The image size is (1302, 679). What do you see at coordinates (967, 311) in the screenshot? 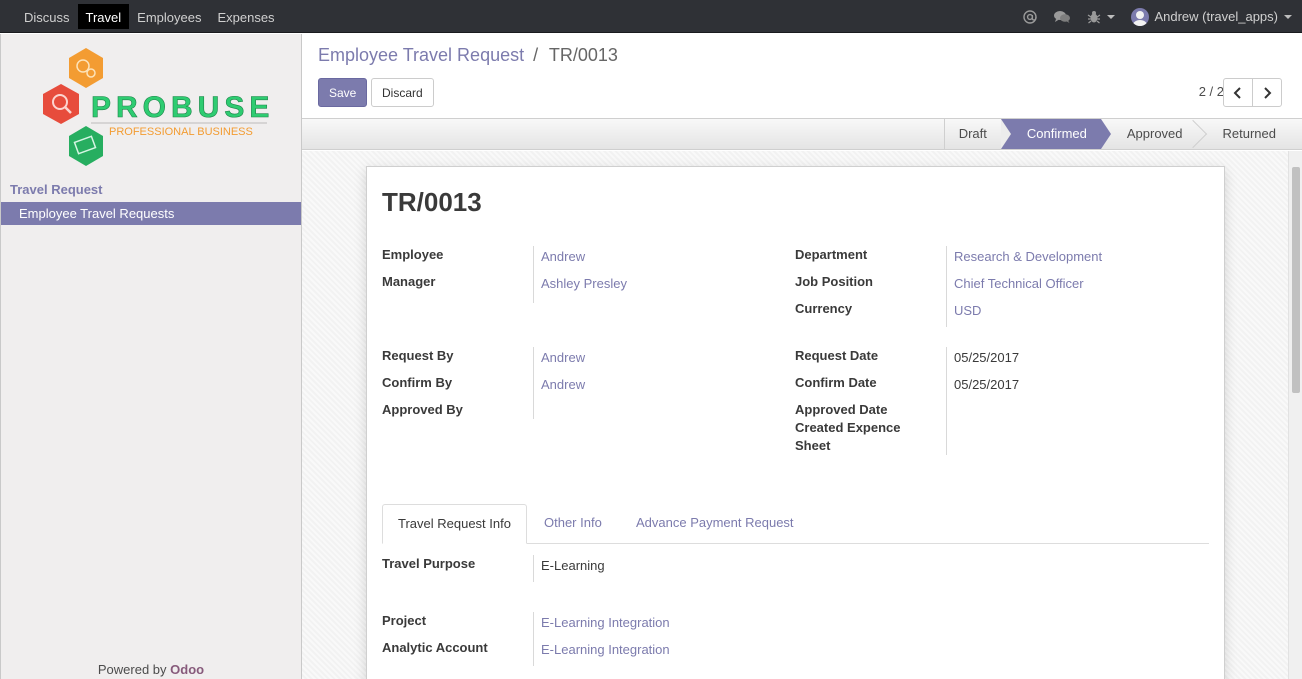
I see `currency-field: USD` at bounding box center [967, 311].